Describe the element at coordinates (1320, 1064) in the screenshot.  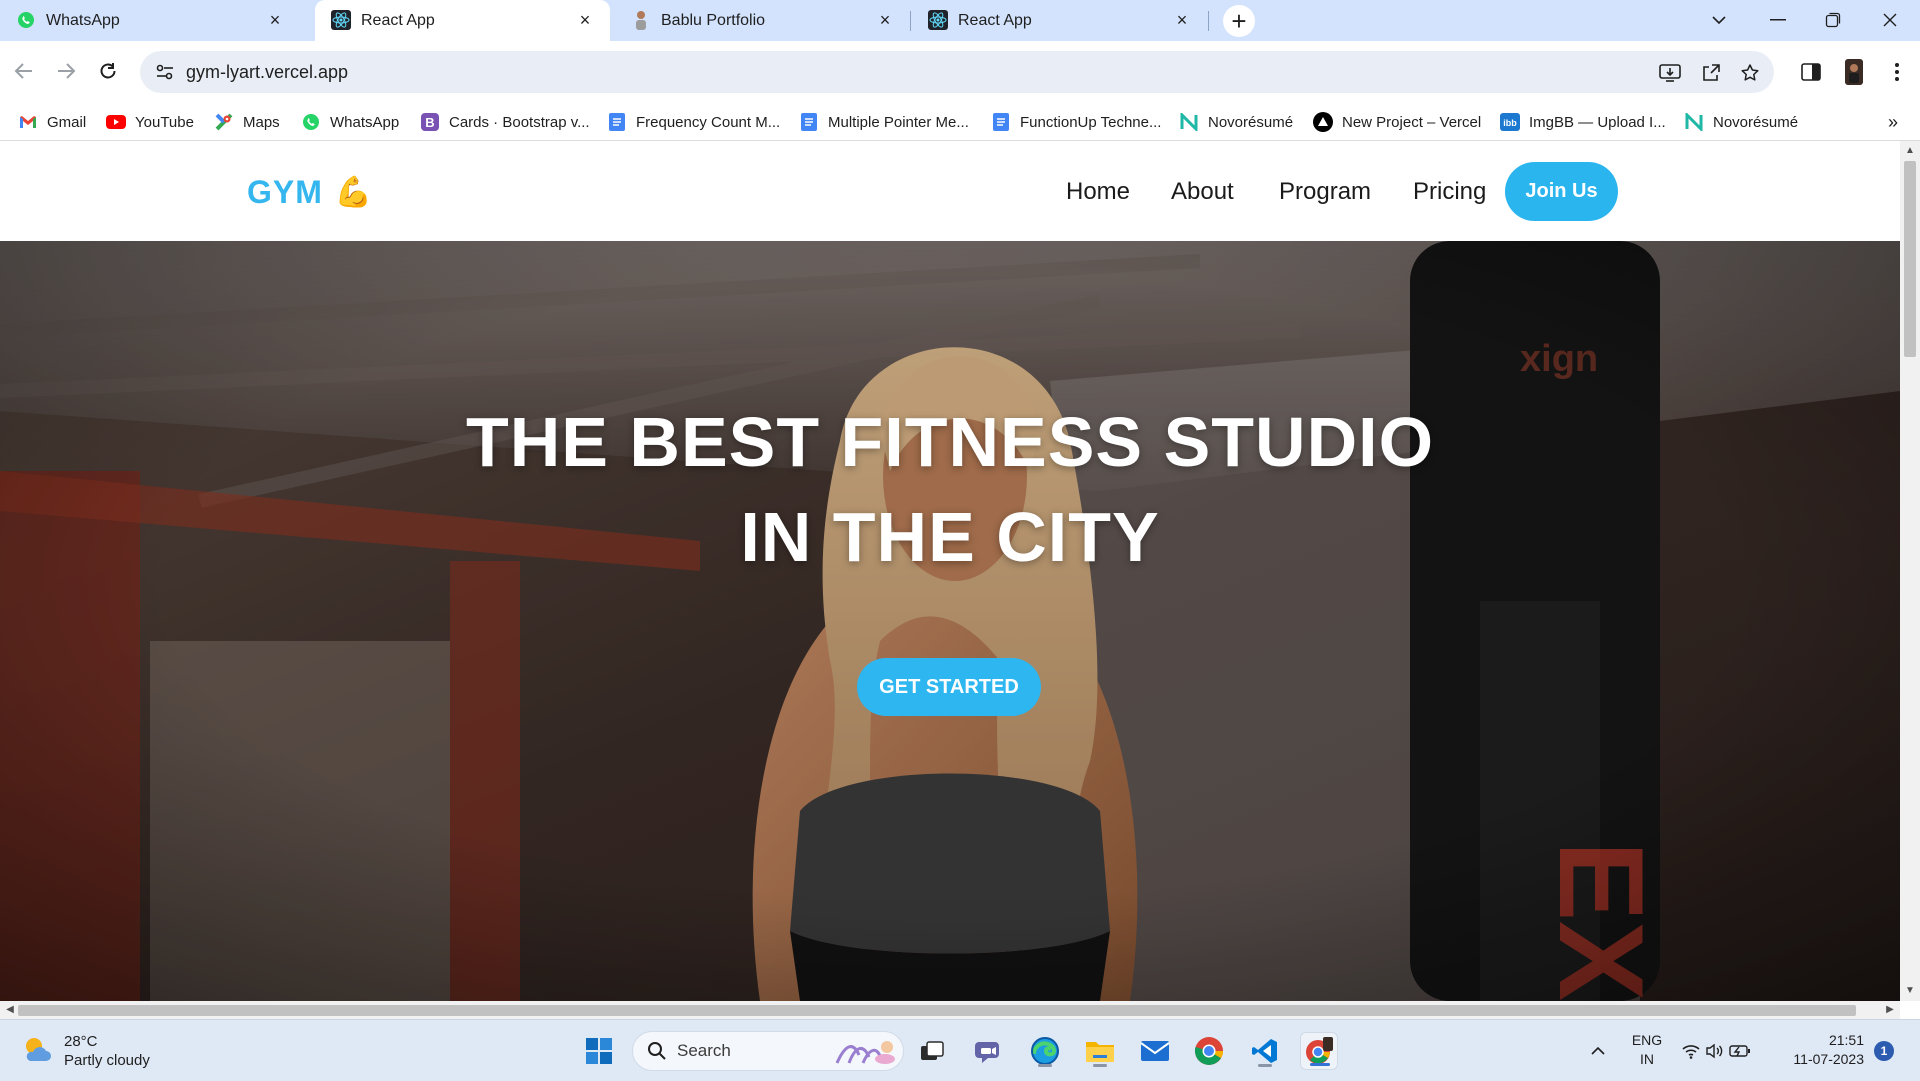
I see `active-indicator` at that location.